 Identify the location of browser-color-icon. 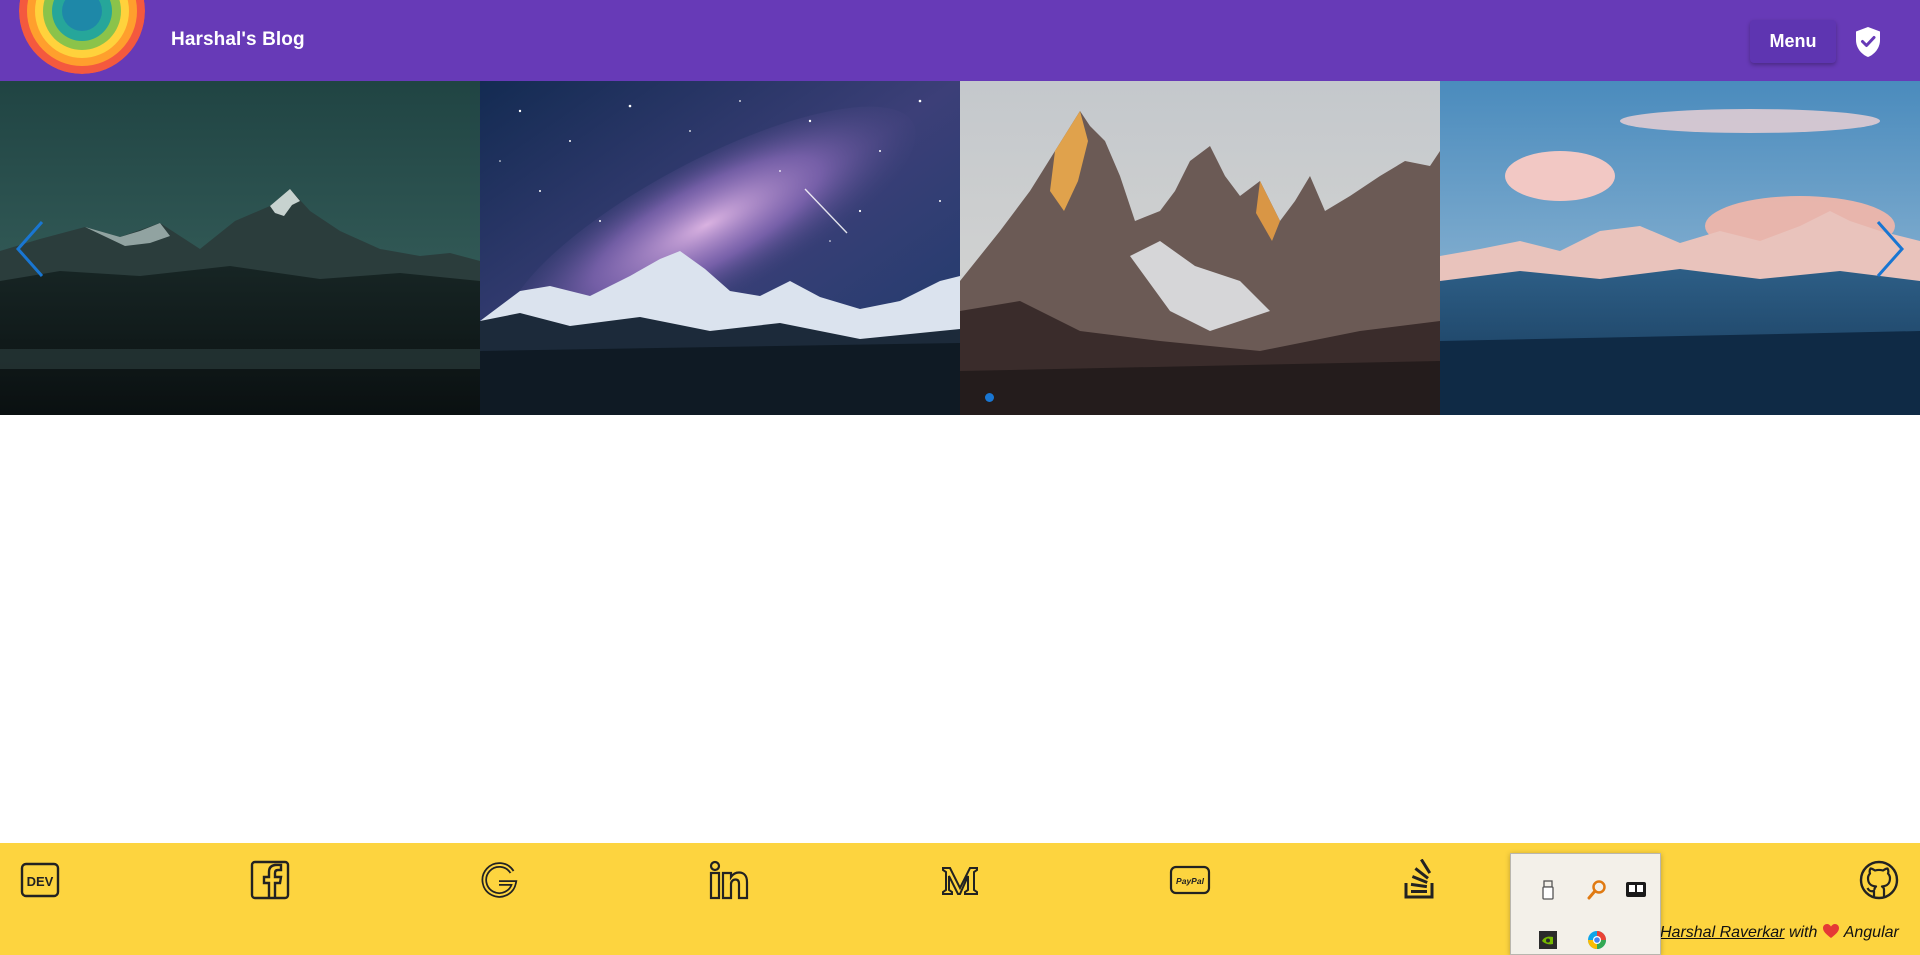
(1597, 940).